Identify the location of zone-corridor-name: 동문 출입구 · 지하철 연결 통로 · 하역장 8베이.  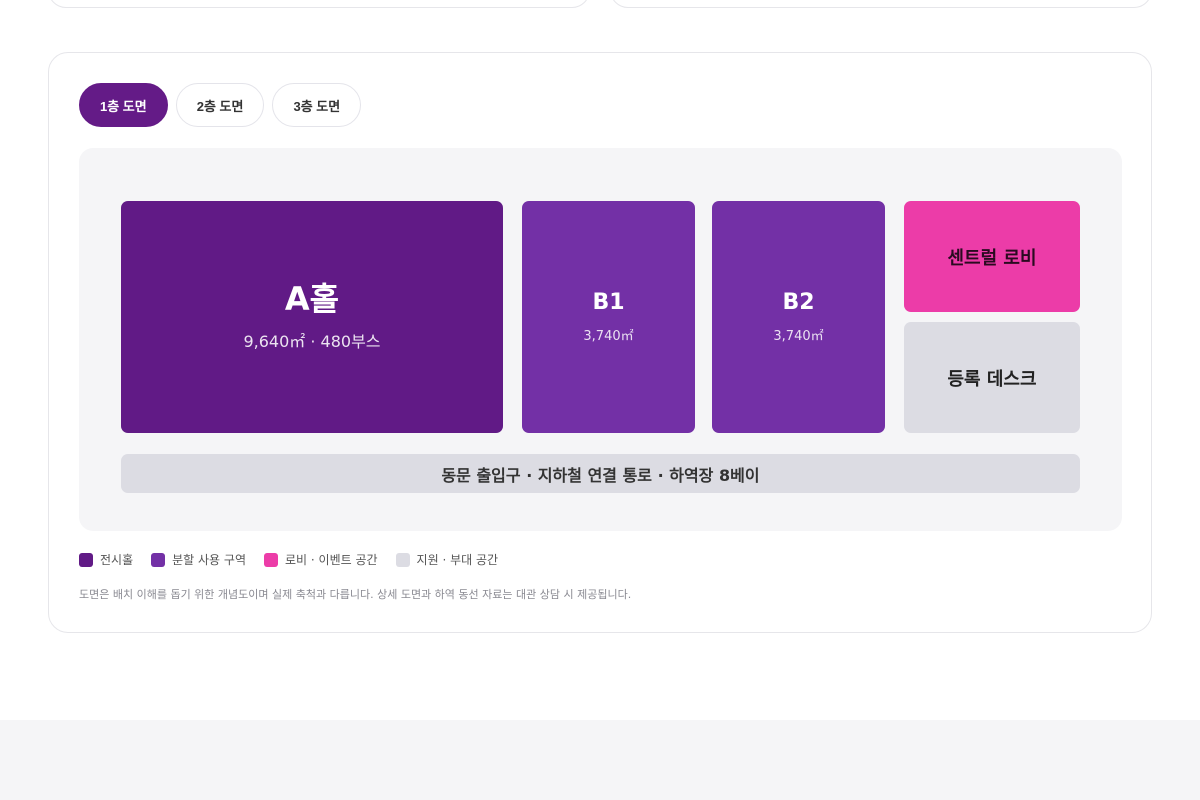
(600, 475).